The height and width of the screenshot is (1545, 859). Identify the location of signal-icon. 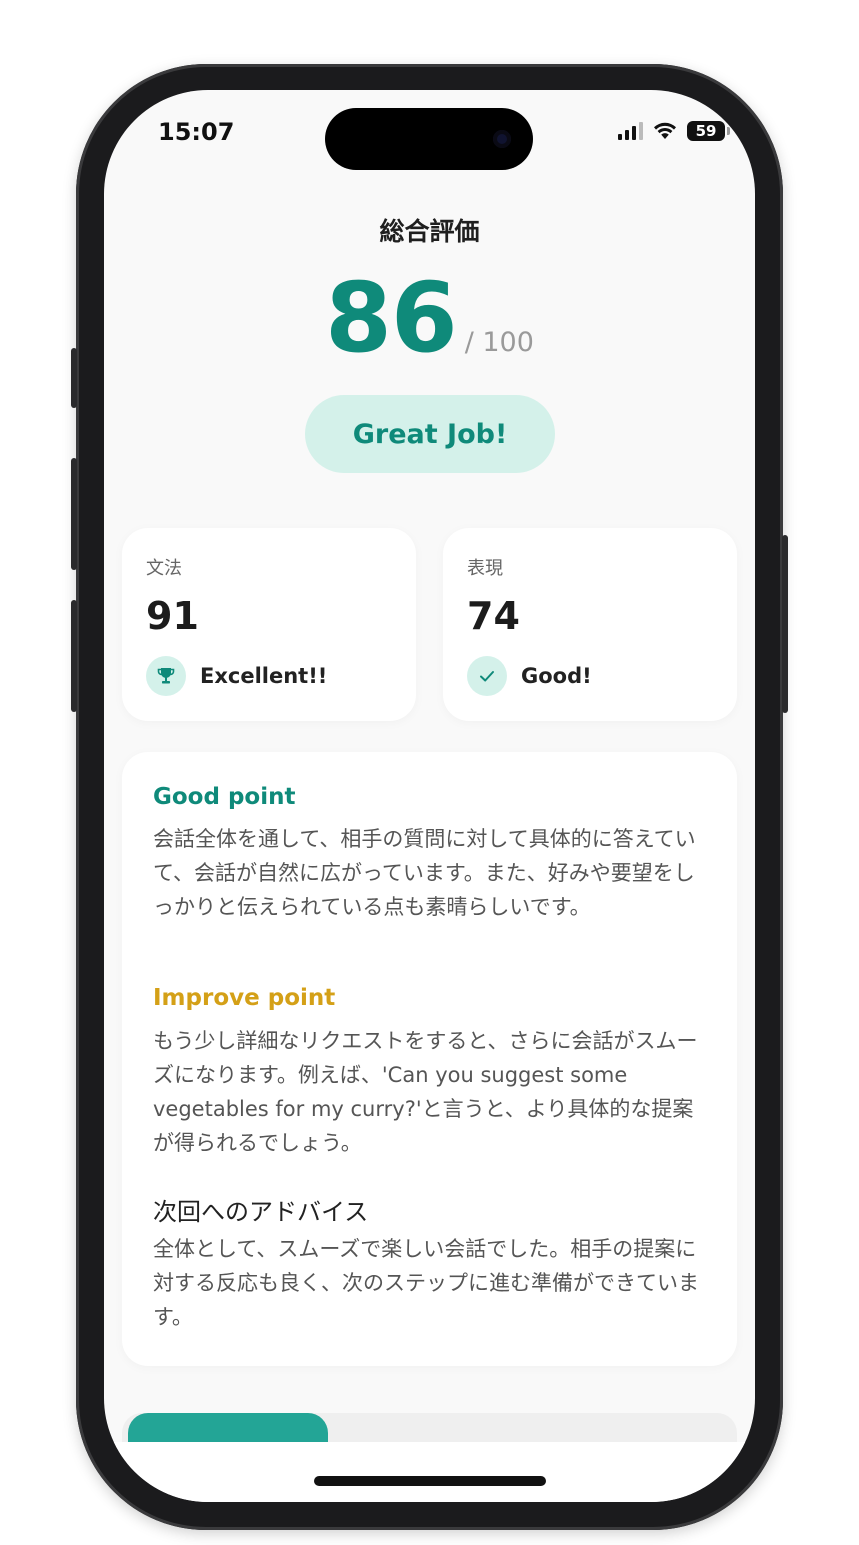
(630, 131).